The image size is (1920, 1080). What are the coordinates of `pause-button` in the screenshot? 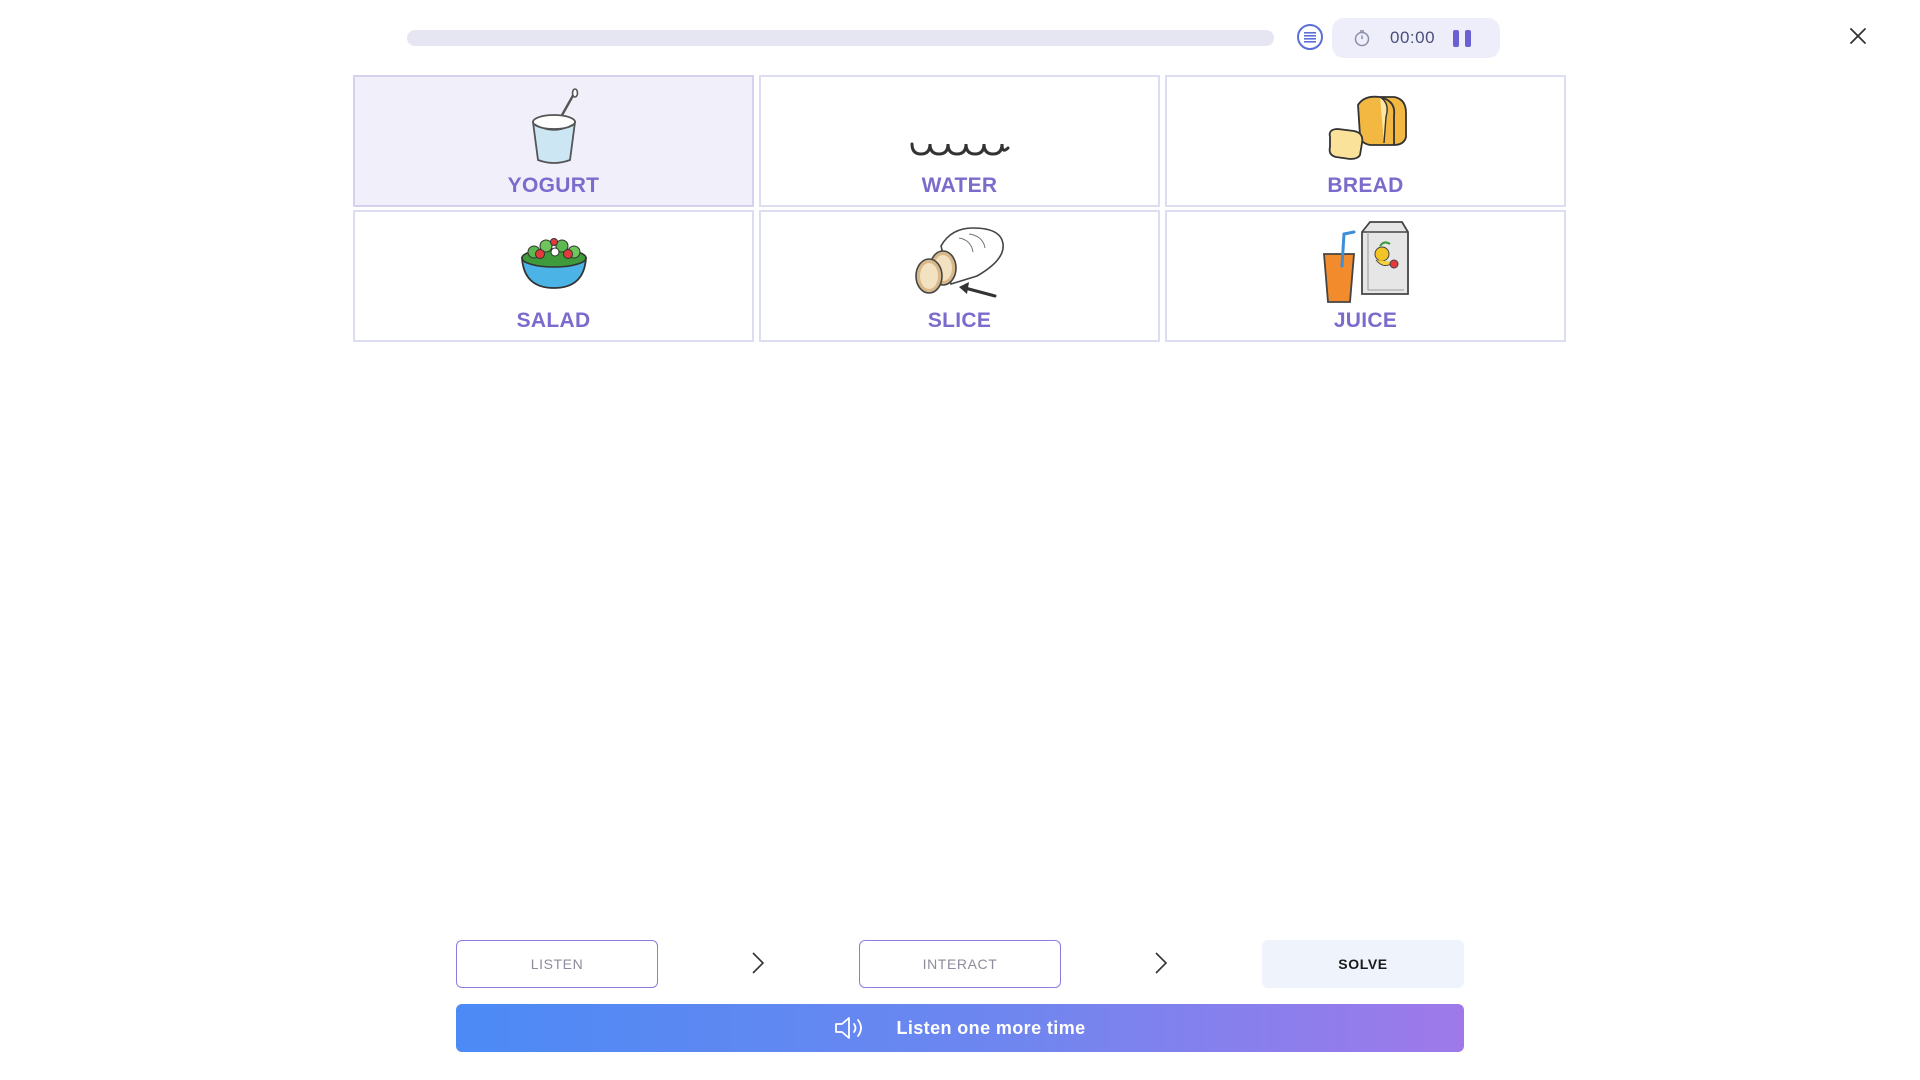 It's located at (1462, 38).